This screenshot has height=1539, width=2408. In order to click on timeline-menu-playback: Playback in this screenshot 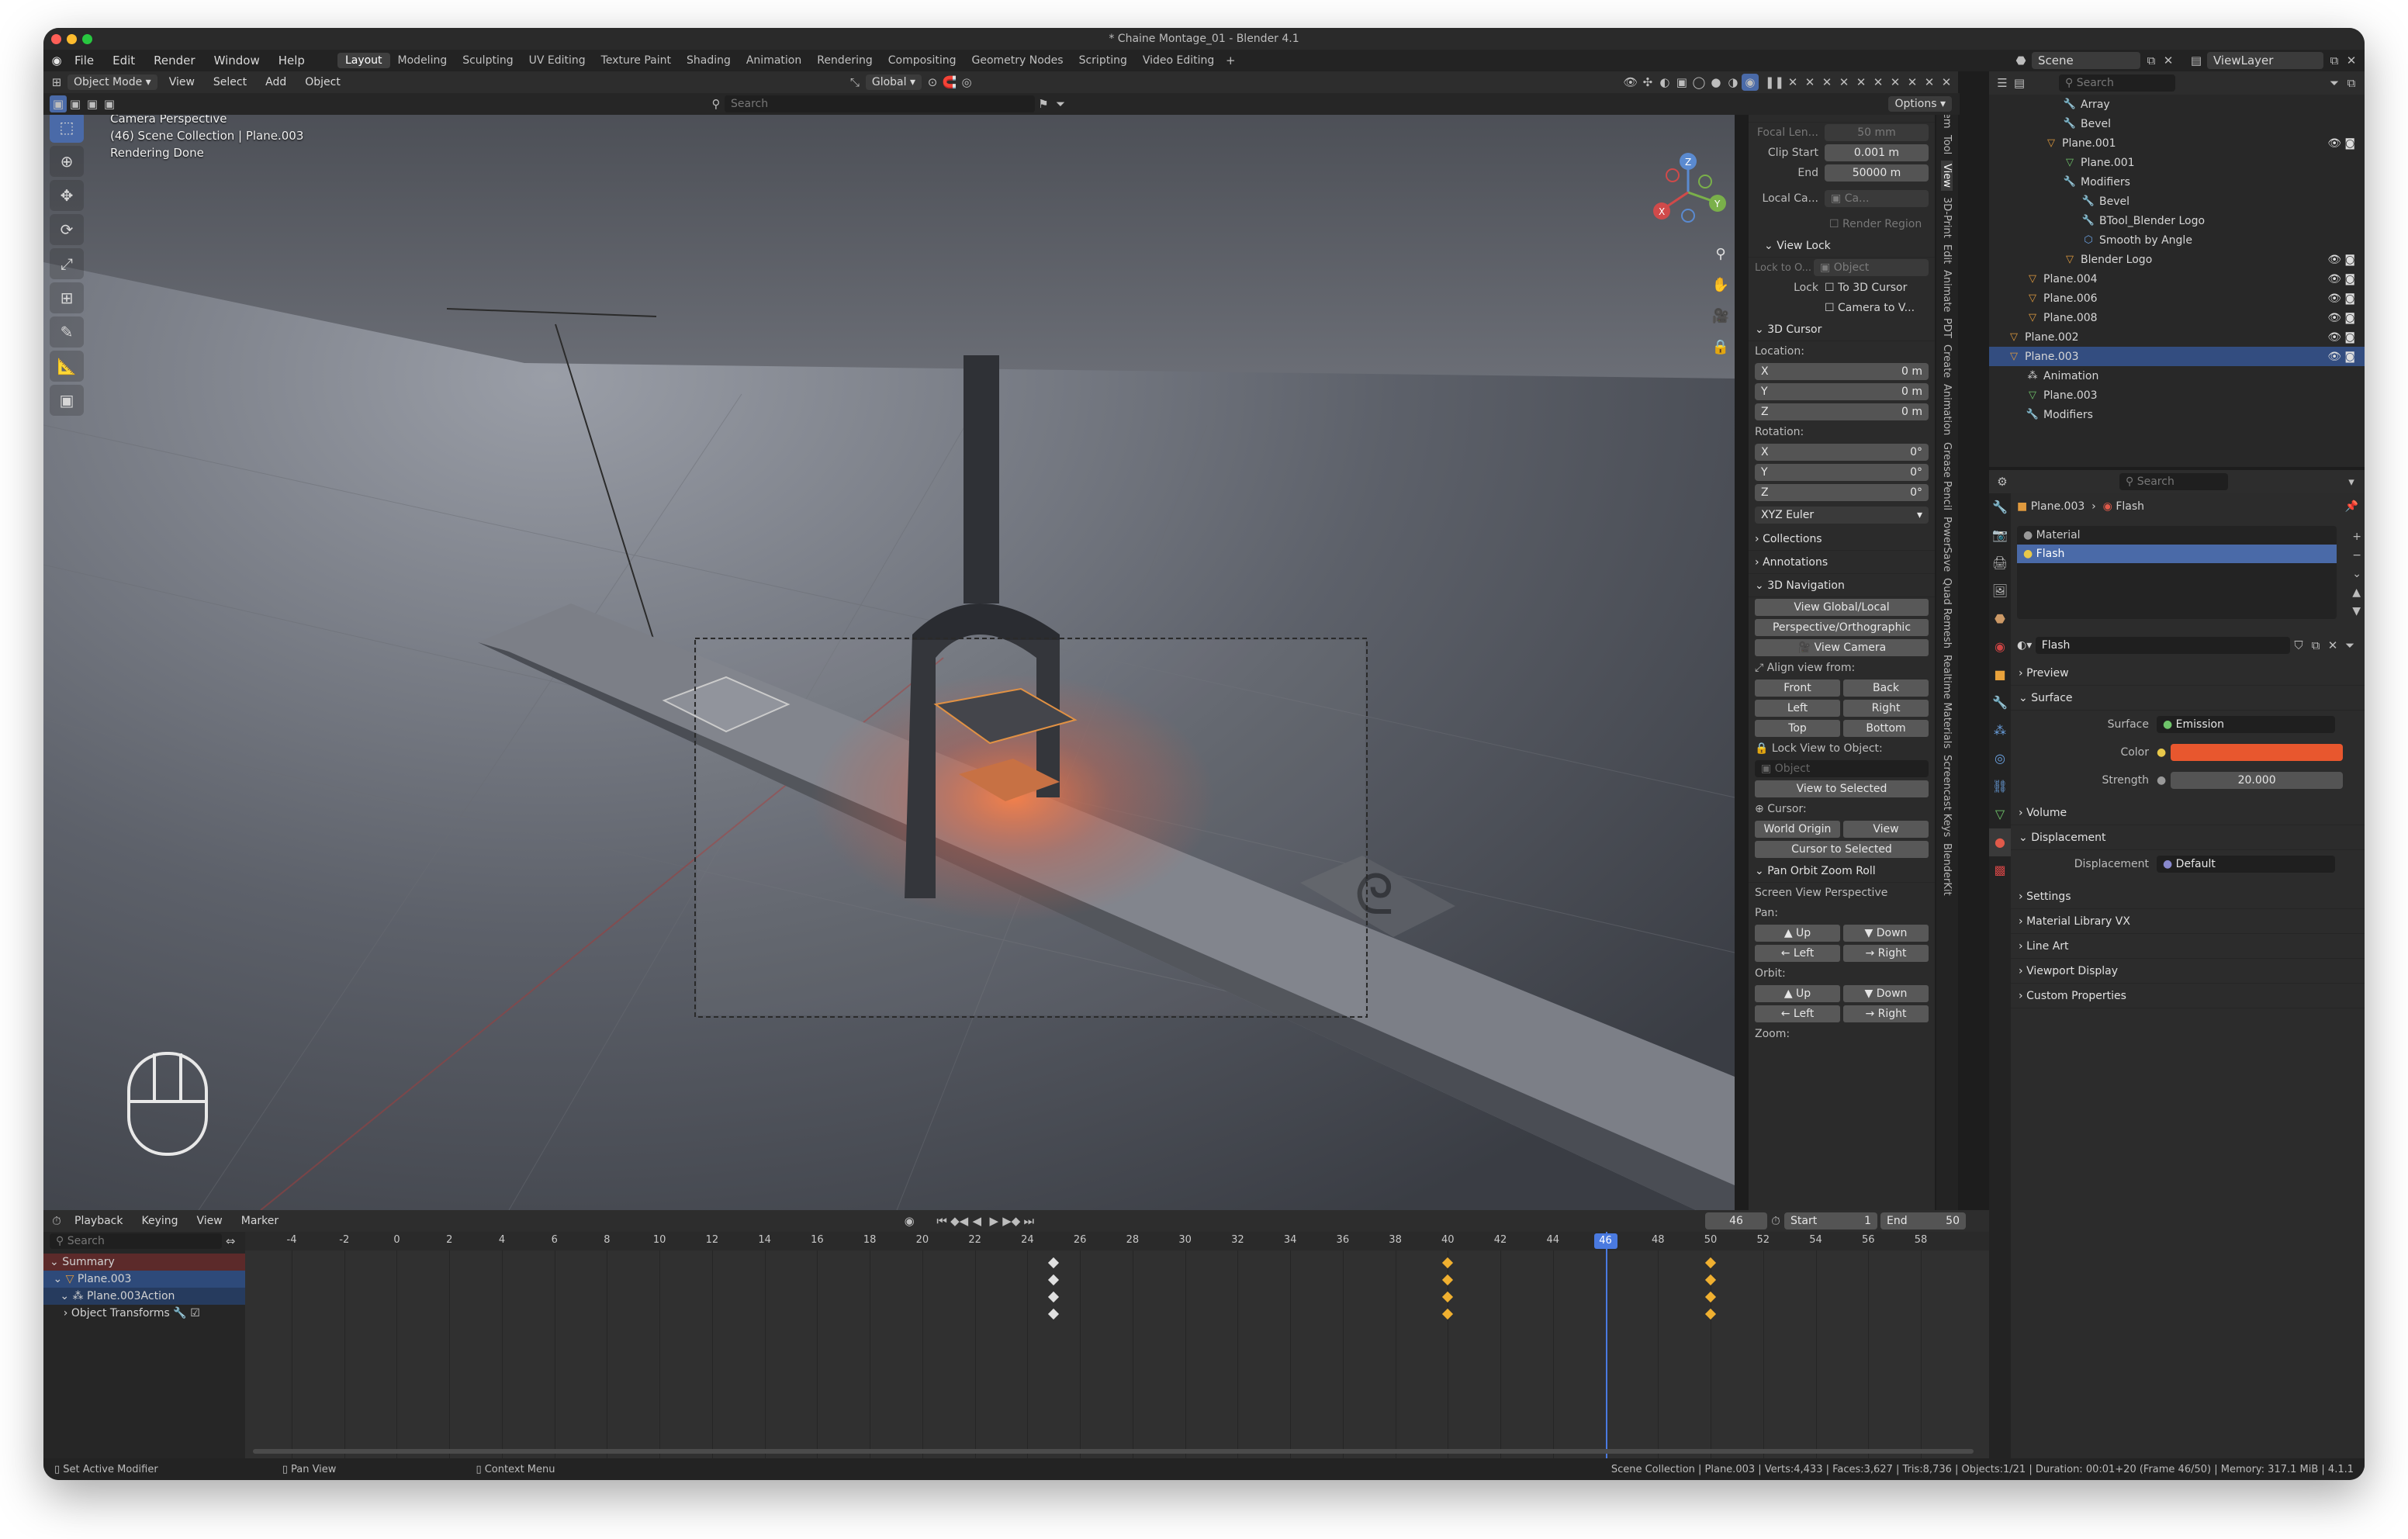, I will do `click(99, 1221)`.